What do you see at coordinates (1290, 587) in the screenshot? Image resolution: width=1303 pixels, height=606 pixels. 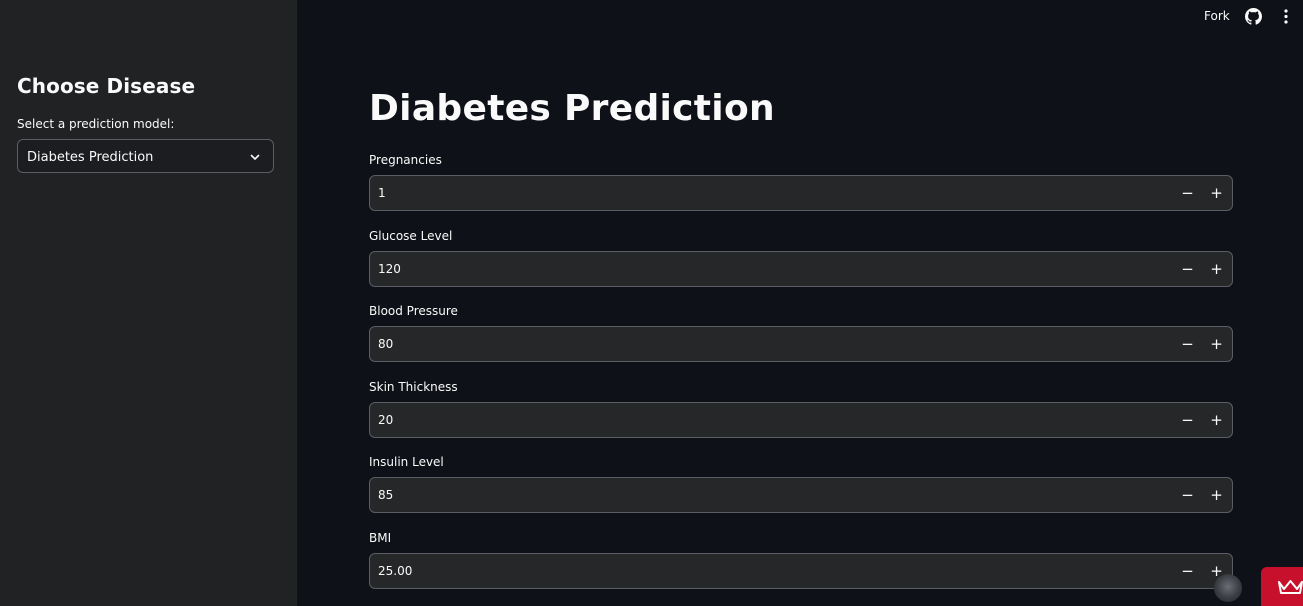 I see `crown-icon` at bounding box center [1290, 587].